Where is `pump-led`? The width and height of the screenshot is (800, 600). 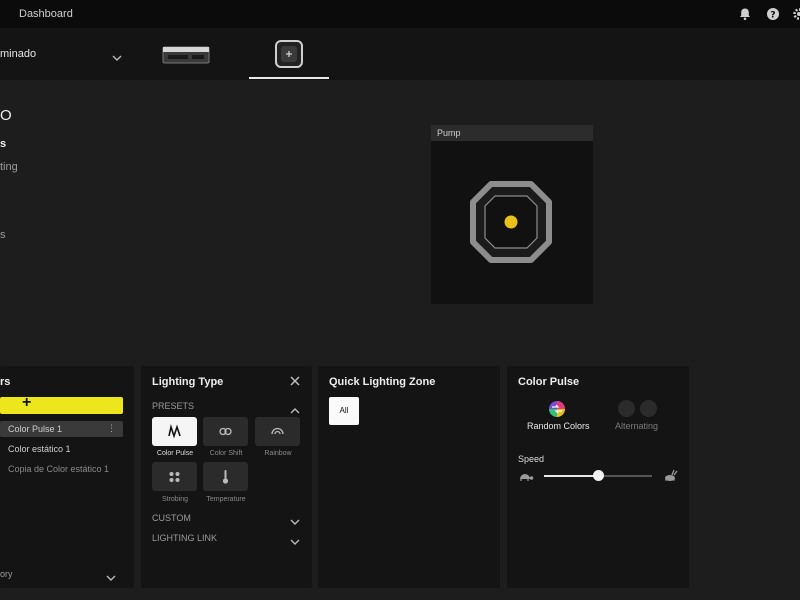 pump-led is located at coordinates (511, 222).